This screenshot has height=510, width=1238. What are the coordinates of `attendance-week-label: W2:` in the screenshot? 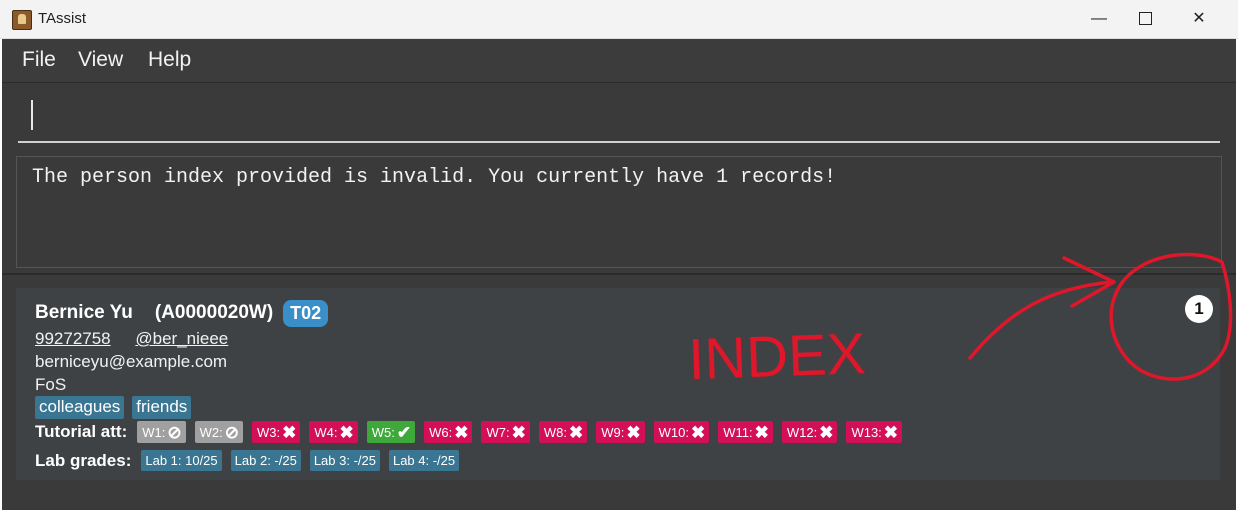 It's located at (211, 432).